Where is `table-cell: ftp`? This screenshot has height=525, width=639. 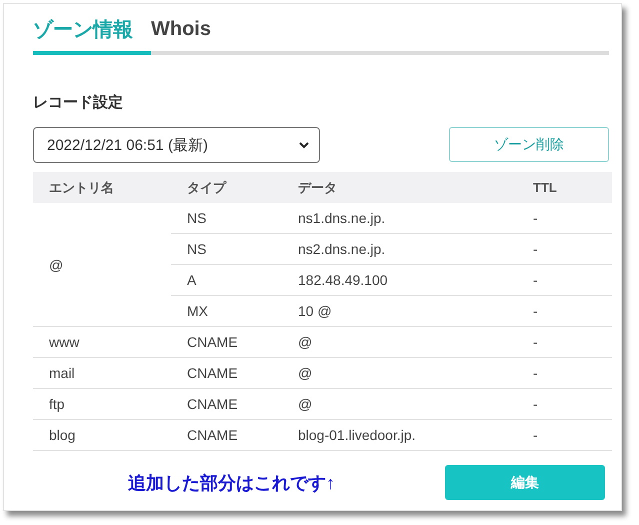 table-cell: ftp is located at coordinates (102, 404).